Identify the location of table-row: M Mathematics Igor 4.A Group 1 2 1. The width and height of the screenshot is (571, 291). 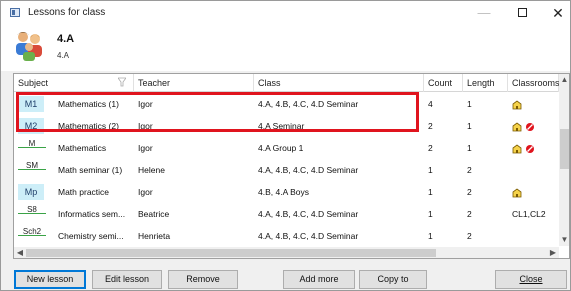
(286, 148).